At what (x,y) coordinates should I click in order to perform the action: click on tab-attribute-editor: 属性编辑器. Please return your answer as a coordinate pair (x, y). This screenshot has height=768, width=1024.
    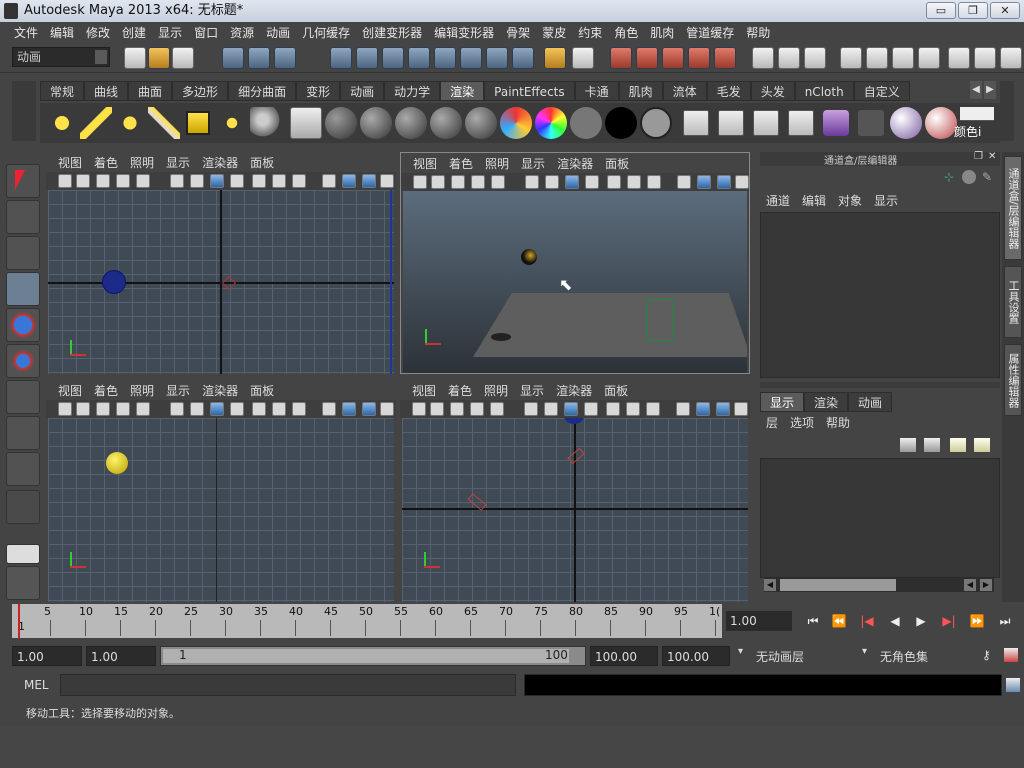
    Looking at the image, I should click on (1013, 380).